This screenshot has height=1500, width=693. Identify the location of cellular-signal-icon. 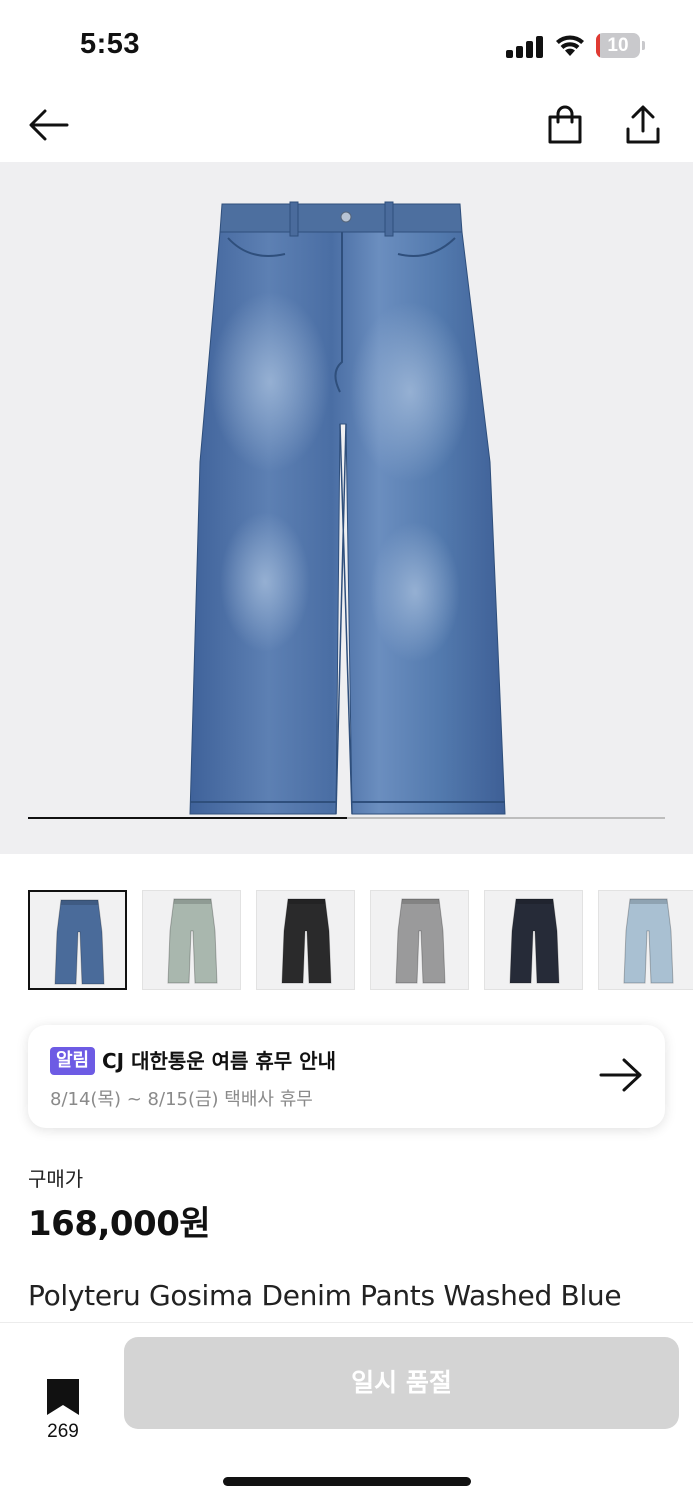
(525, 46).